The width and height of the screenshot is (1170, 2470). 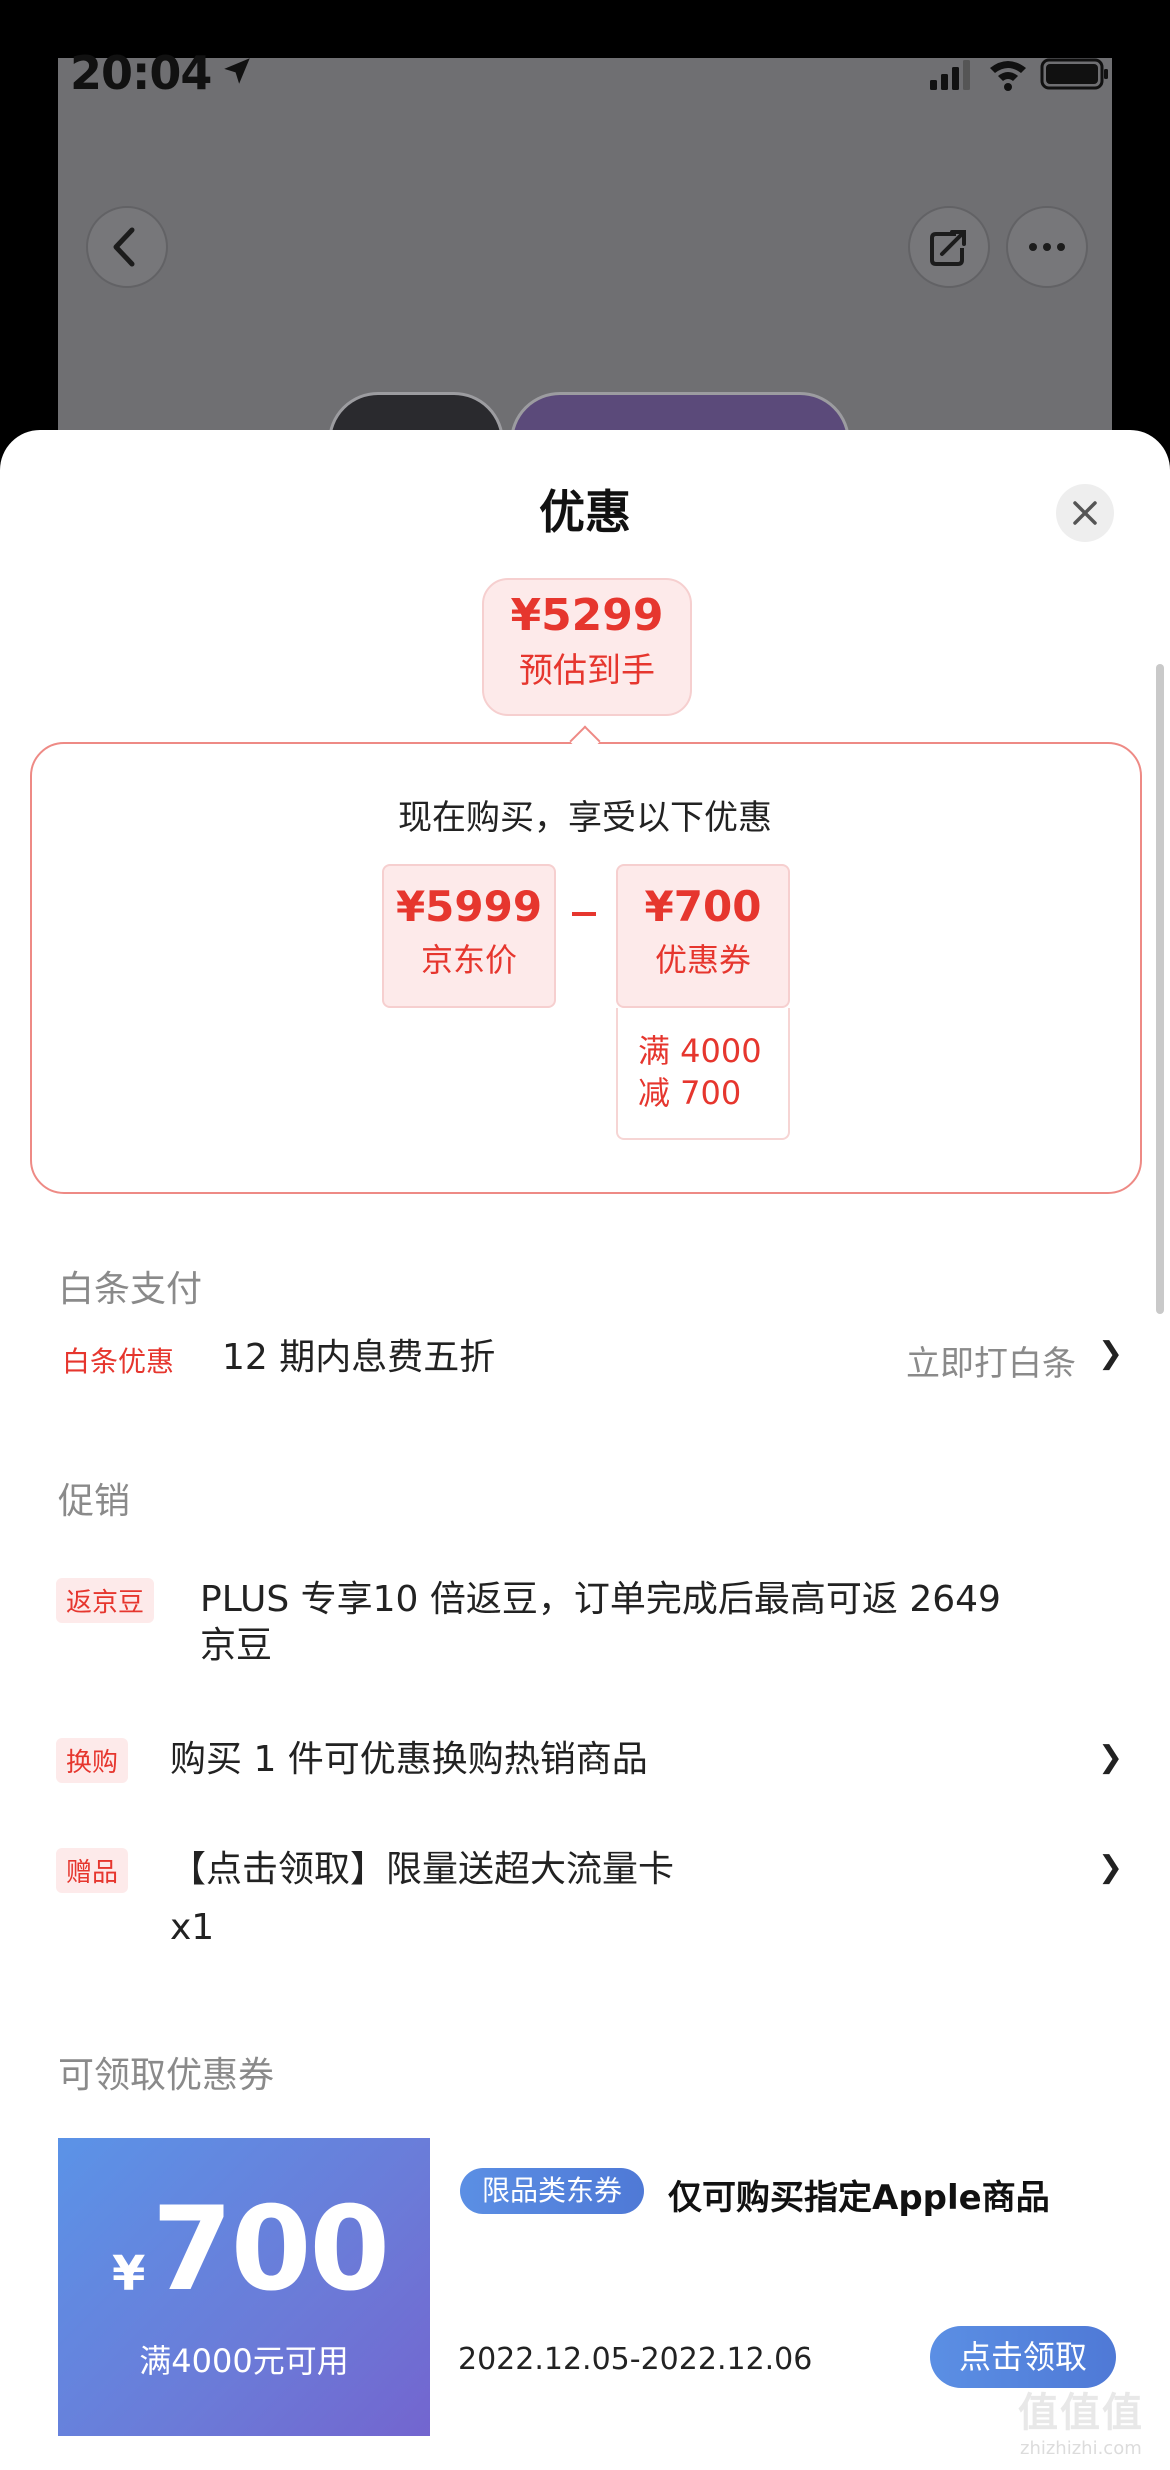 I want to click on sheet-title: 优惠, so click(x=585, y=512).